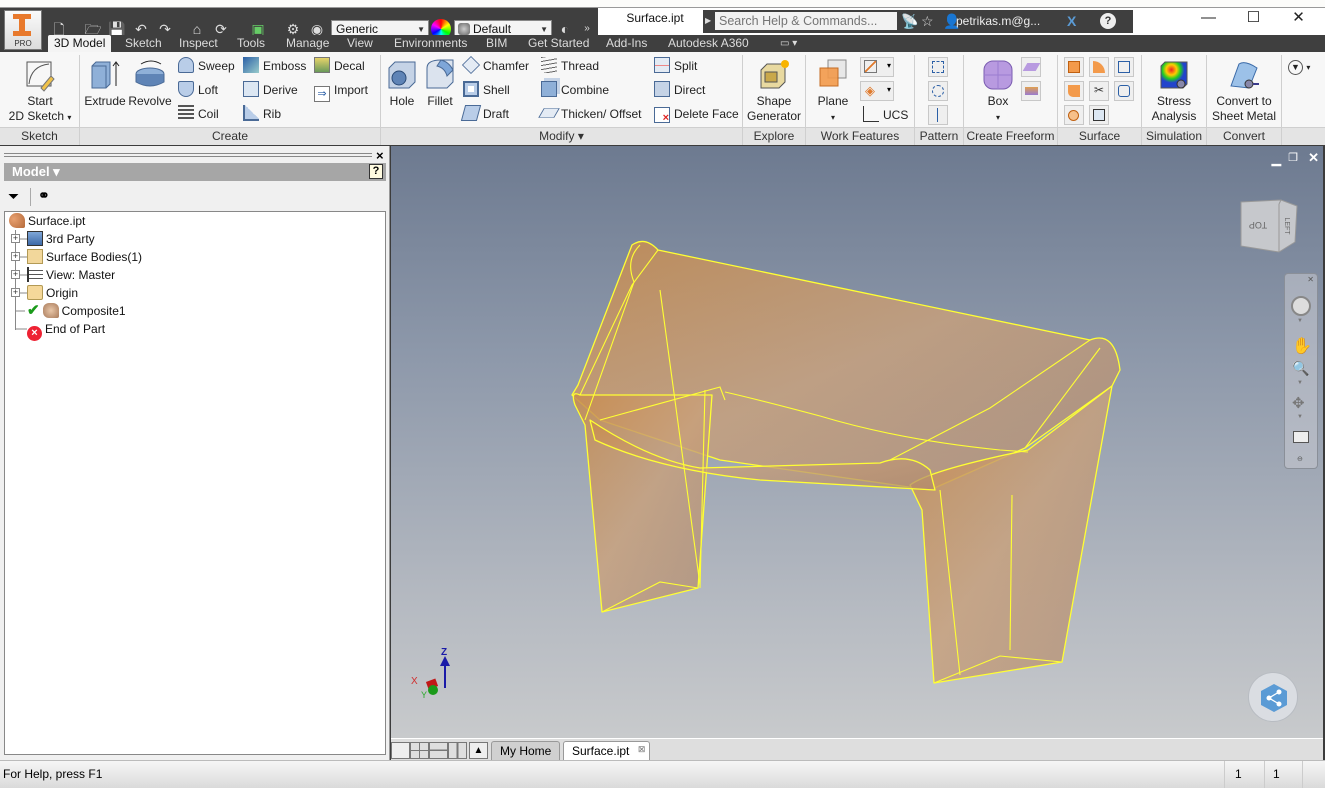 This screenshot has height=788, width=1325. What do you see at coordinates (1273, 697) in the screenshot?
I see `share-view-button` at bounding box center [1273, 697].